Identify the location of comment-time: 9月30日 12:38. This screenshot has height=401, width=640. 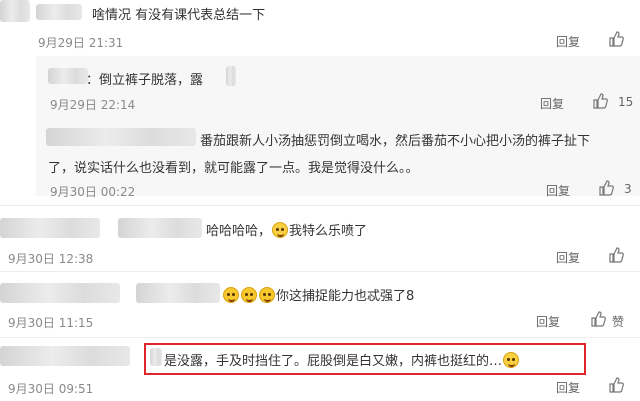
(51, 259).